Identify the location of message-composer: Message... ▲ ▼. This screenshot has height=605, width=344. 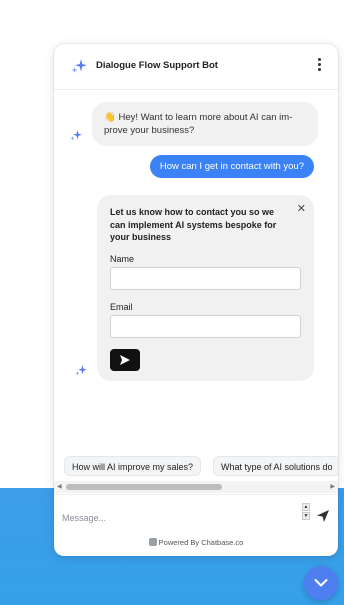
(196, 514).